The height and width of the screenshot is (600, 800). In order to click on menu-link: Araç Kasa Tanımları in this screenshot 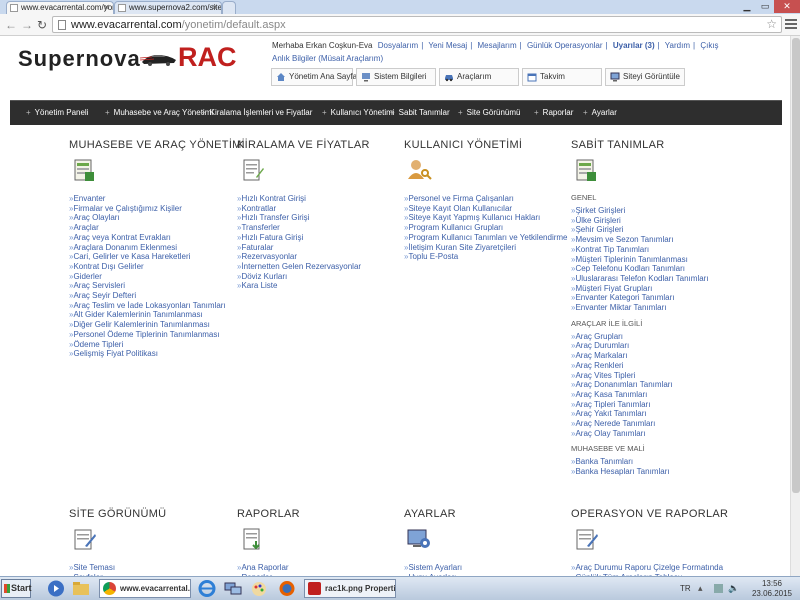, I will do `click(640, 395)`.